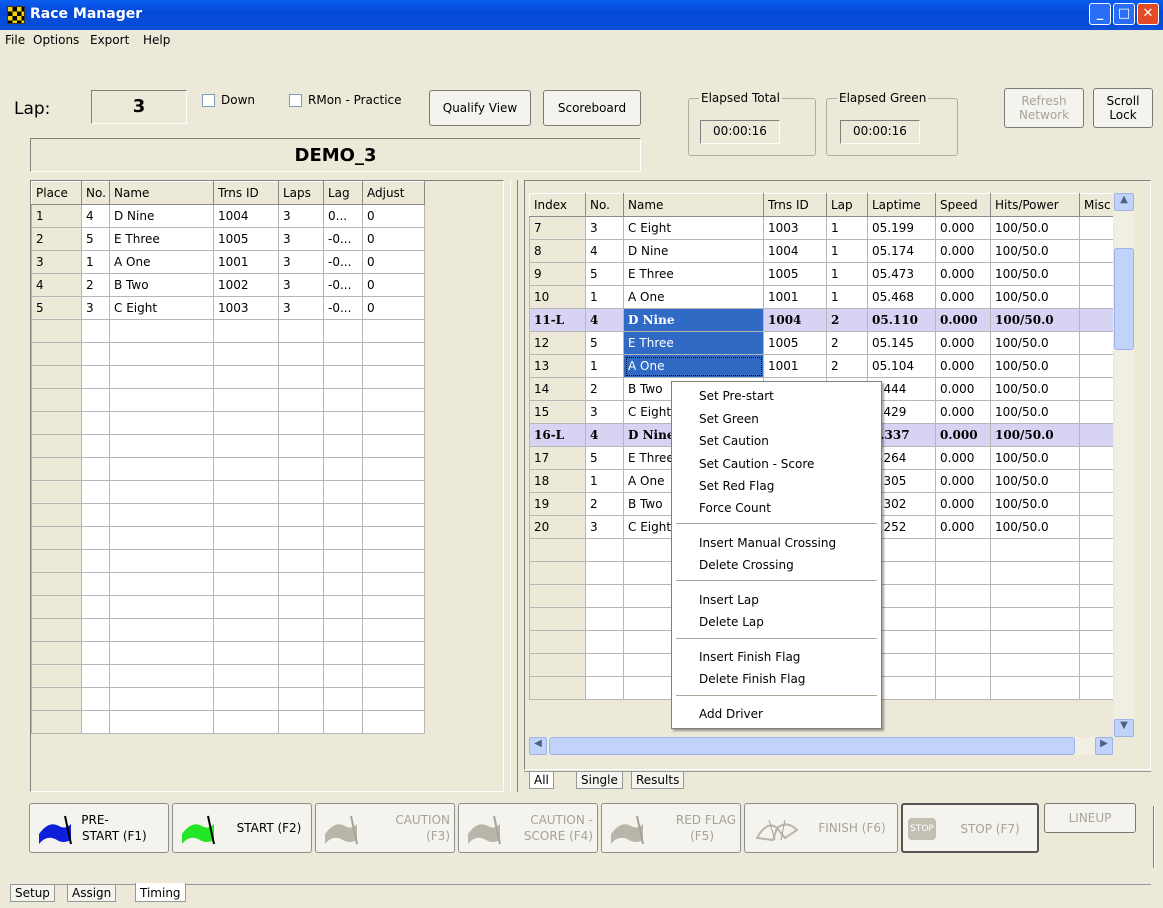  Describe the element at coordinates (557, 481) in the screenshot. I see `table-cell: 18` at that location.